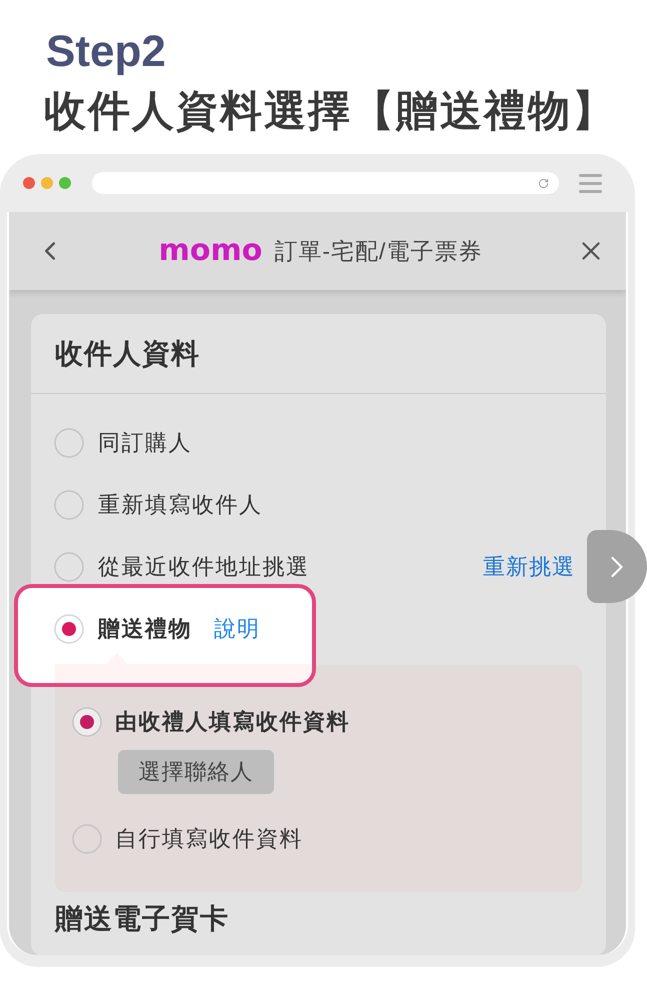 This screenshot has height=987, width=647. What do you see at coordinates (196, 772) in the screenshot?
I see `choose-contact-button: 選擇聯絡人` at bounding box center [196, 772].